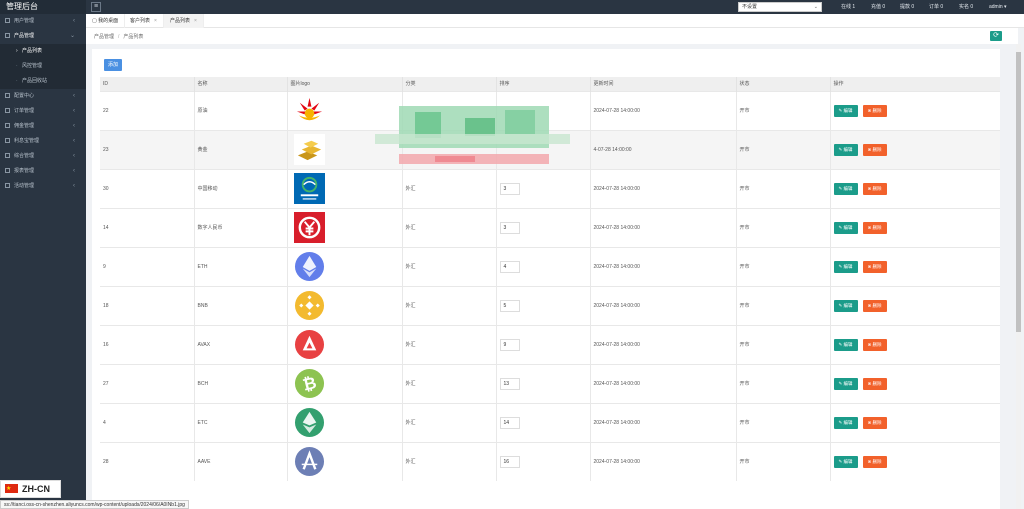 Image resolution: width=1024 pixels, height=509 pixels. What do you see at coordinates (345, 383) in the screenshot?
I see `cell-logo: ₿` at bounding box center [345, 383].